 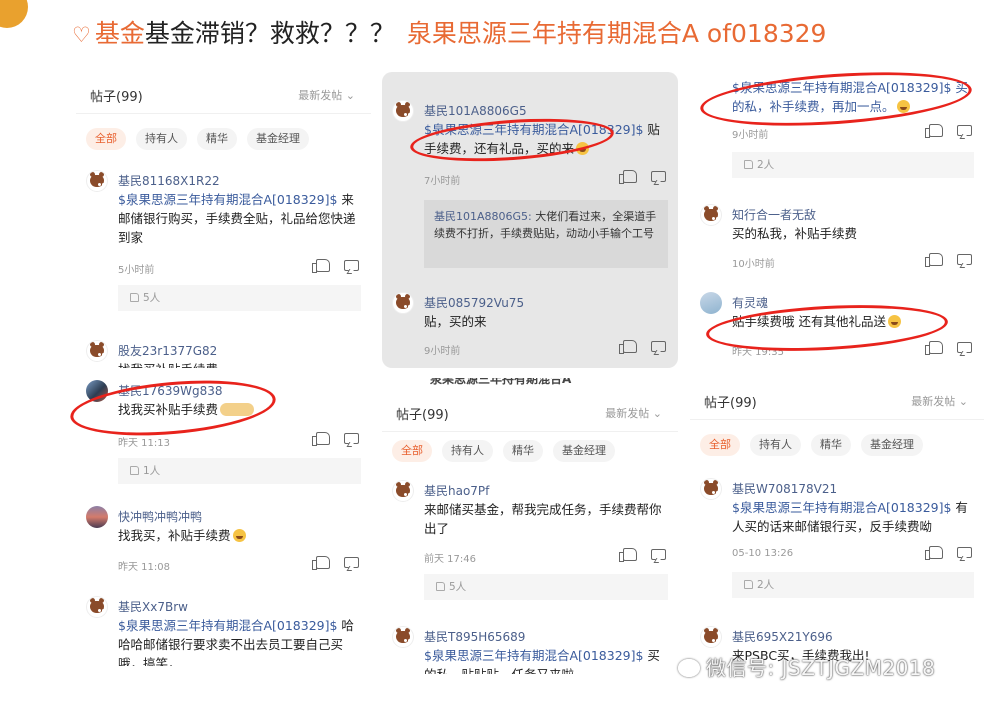 What do you see at coordinates (474, 636) in the screenshot?
I see `user-name: 基民T895H65689` at bounding box center [474, 636].